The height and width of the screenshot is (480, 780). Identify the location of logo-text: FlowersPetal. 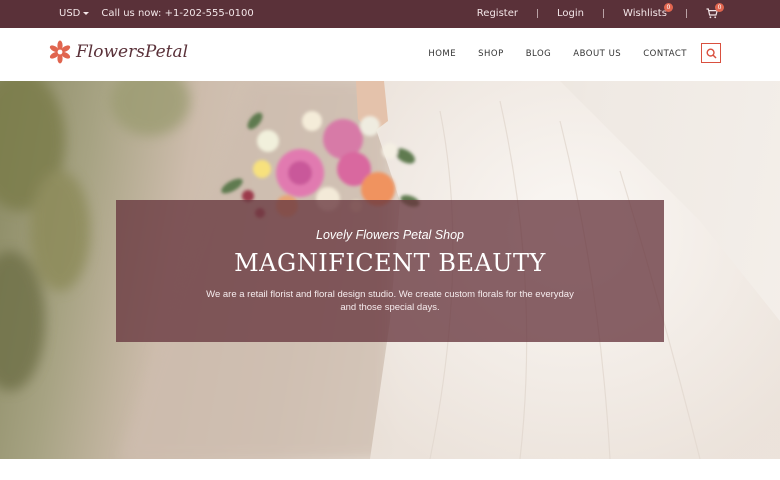
(132, 52).